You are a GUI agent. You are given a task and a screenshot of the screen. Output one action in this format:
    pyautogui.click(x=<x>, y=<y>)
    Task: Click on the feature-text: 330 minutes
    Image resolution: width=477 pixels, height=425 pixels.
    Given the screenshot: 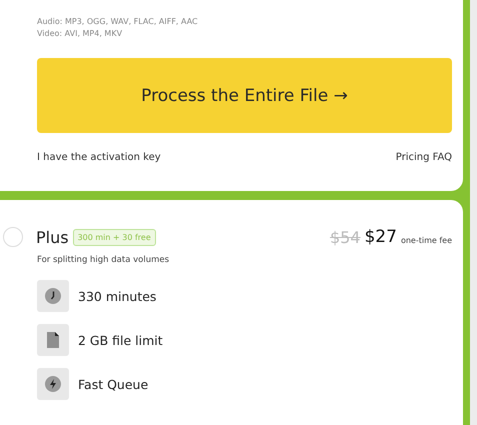 What is the action you would take?
    pyautogui.click(x=117, y=296)
    